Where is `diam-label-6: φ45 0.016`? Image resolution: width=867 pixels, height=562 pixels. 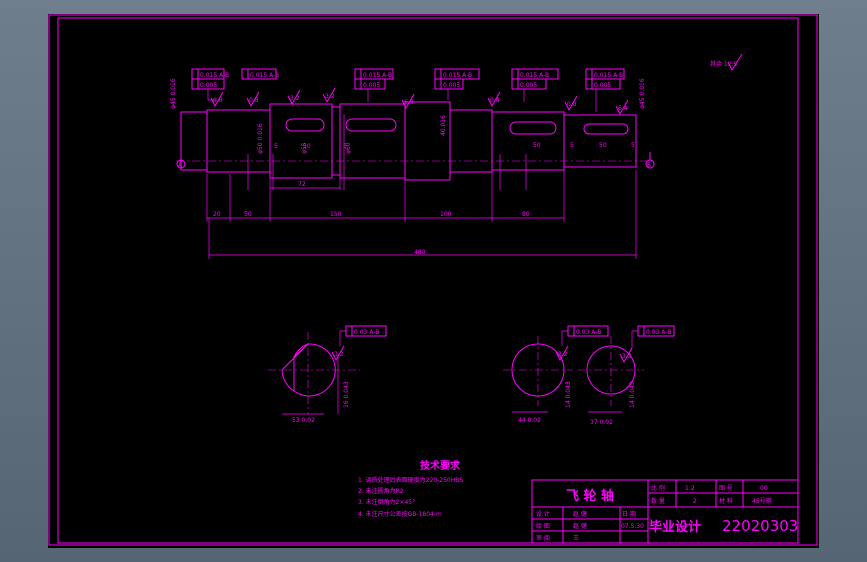
diam-label-6: φ45 0.016 is located at coordinates (642, 93).